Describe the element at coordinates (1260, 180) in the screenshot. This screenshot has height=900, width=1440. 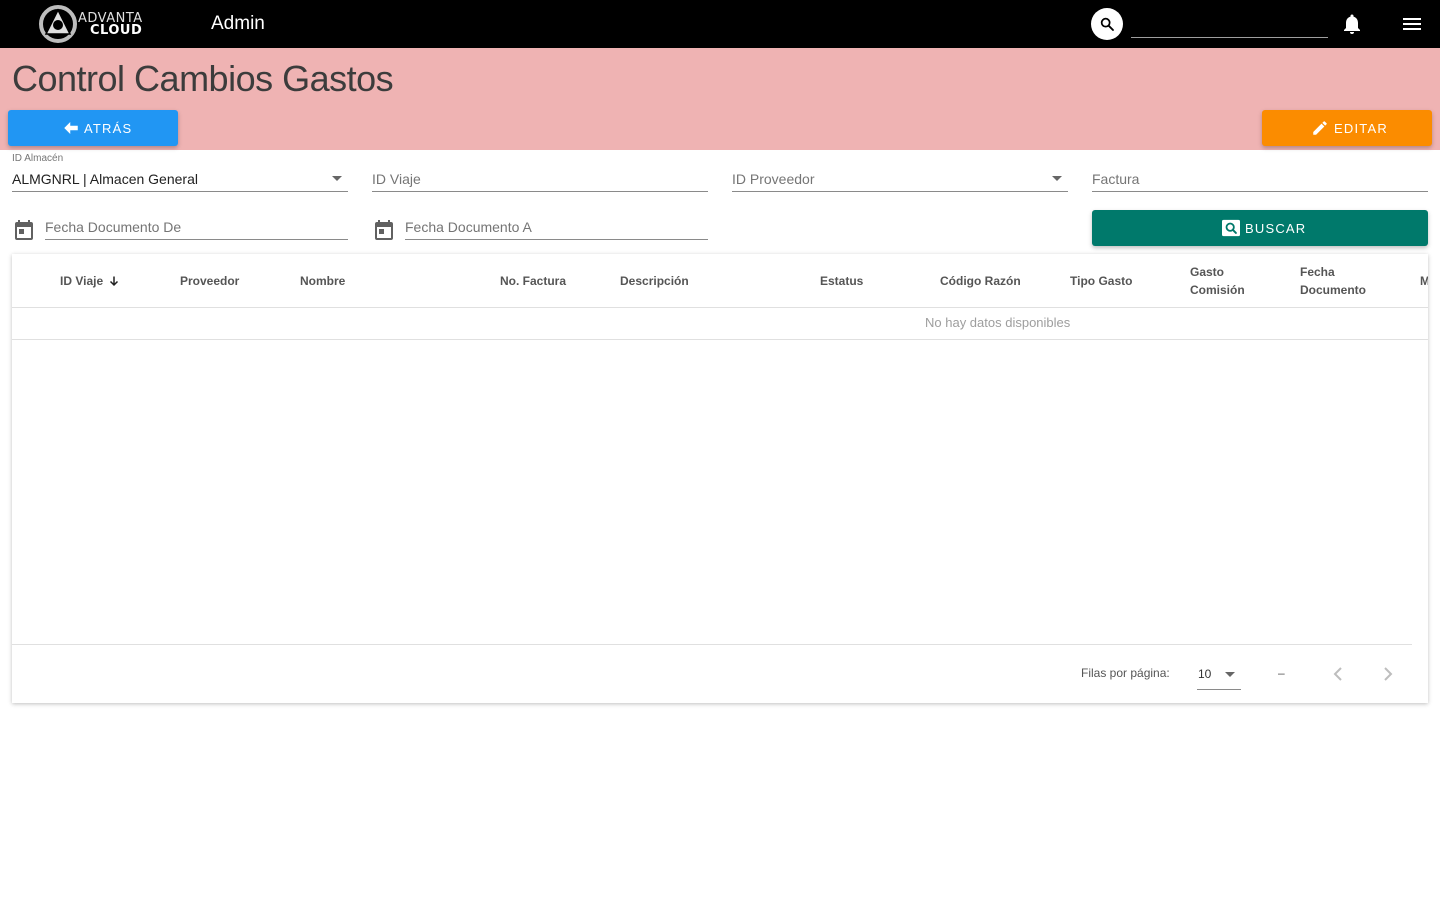
I see `factura-input: Factura` at that location.